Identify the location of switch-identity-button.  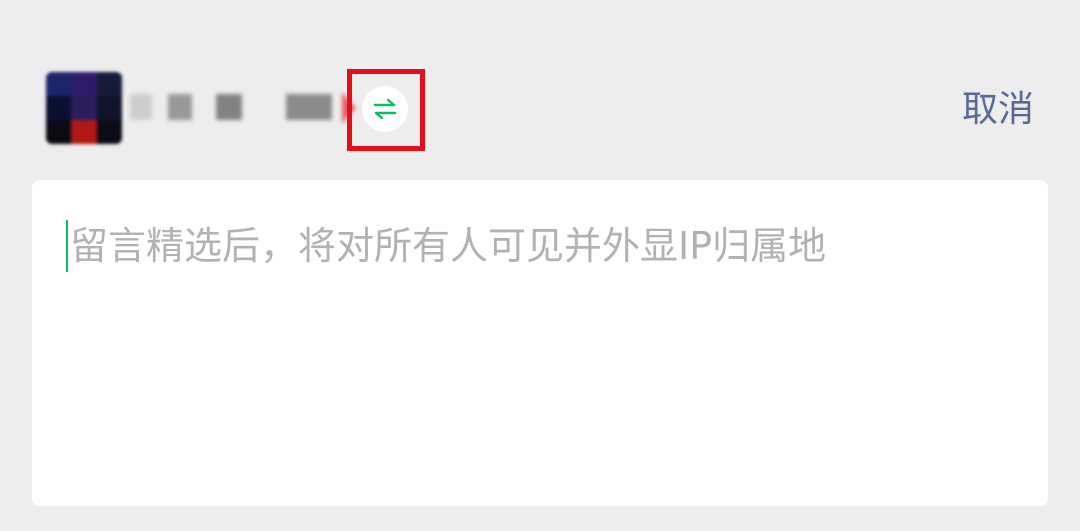
(385, 109).